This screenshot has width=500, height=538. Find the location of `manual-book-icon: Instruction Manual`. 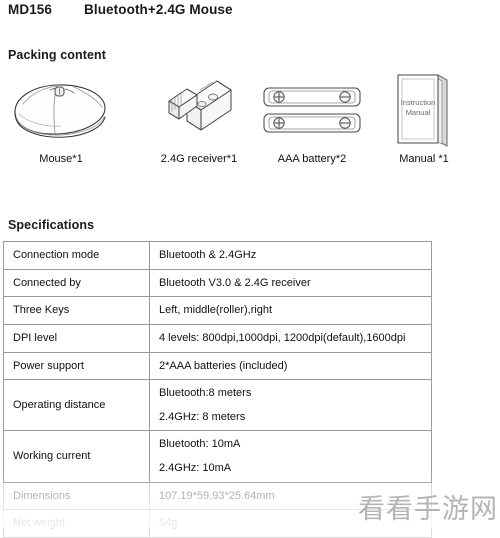

manual-book-icon: Instruction Manual is located at coordinates (424, 111).